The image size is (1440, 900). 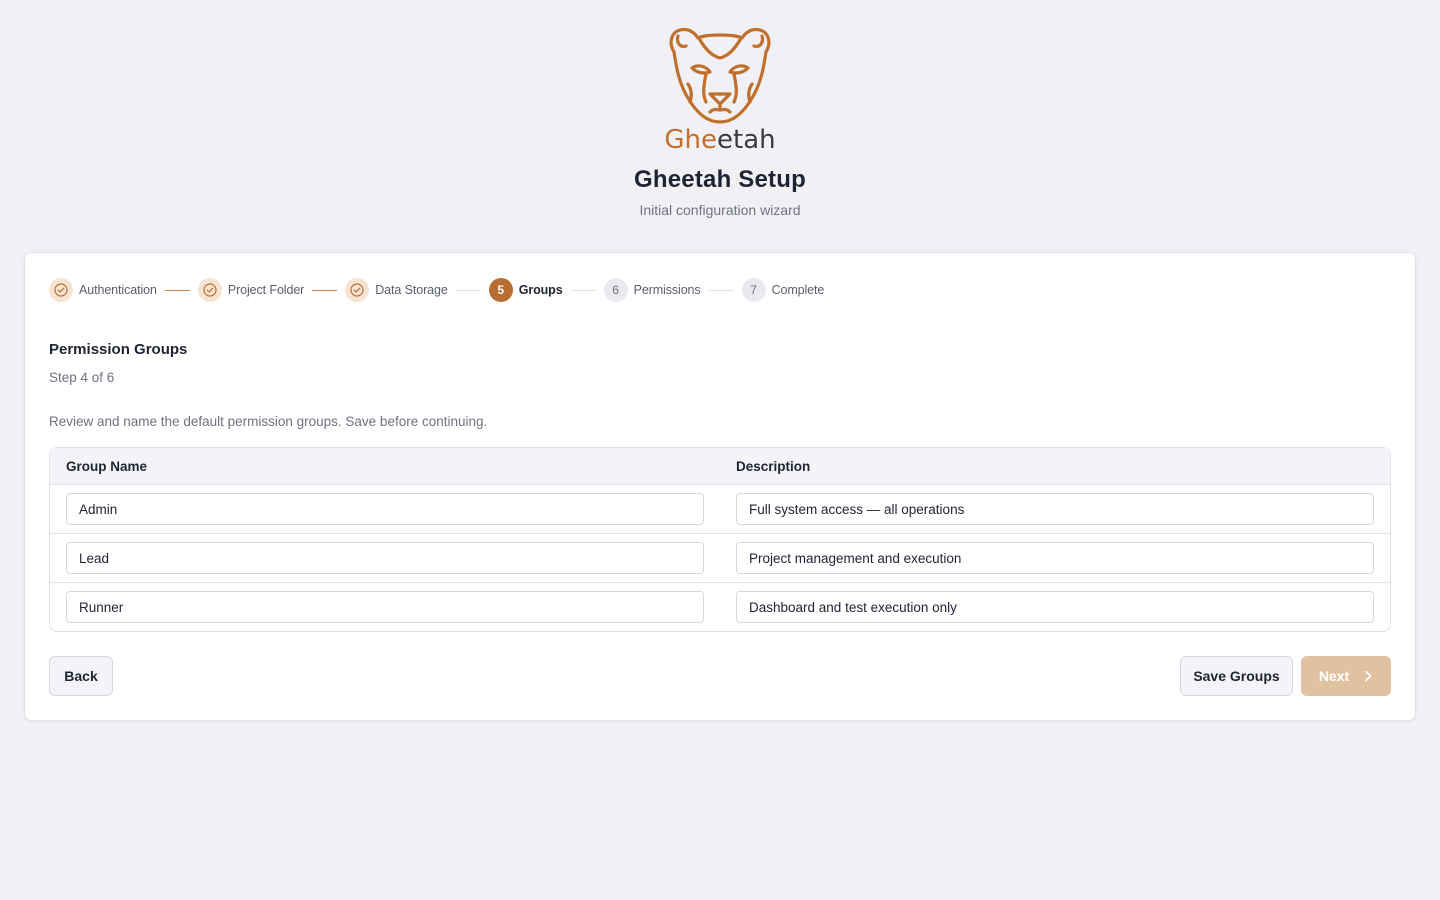 What do you see at coordinates (745, 139) in the screenshot?
I see `logo-word-rest: etah` at bounding box center [745, 139].